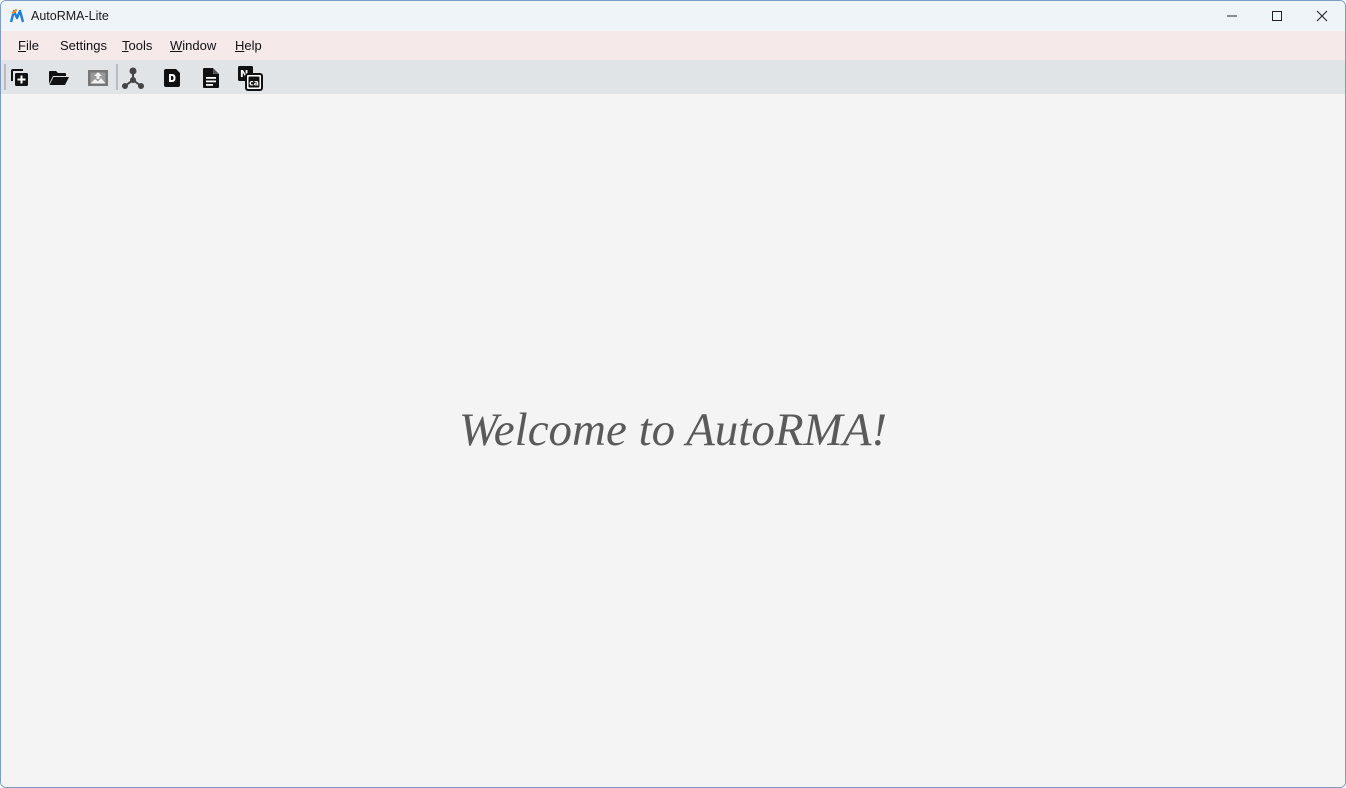  I want to click on document-button, so click(211, 78).